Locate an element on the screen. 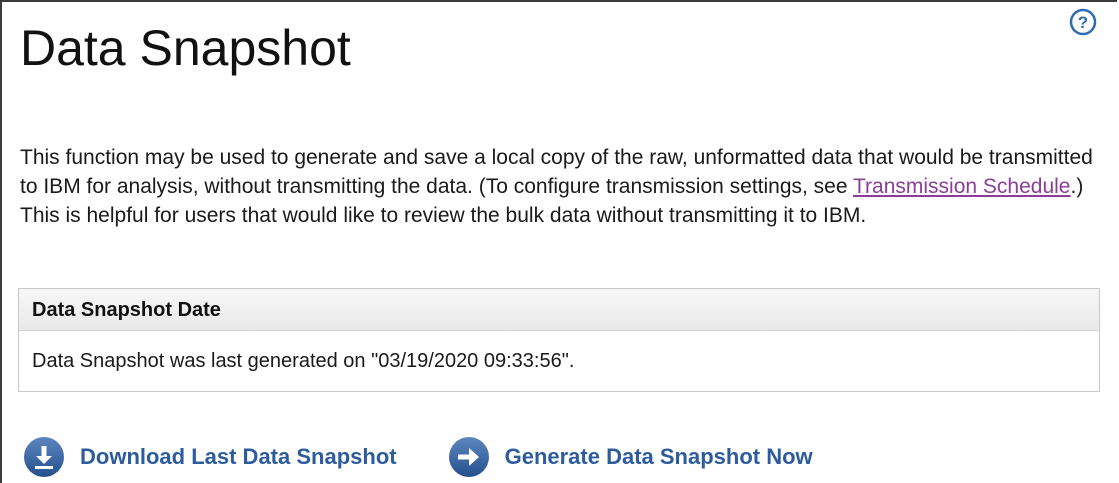 The width and height of the screenshot is (1119, 483). generate-snapshot-now-button: Generate Data Snapshot Now is located at coordinates (630, 457).